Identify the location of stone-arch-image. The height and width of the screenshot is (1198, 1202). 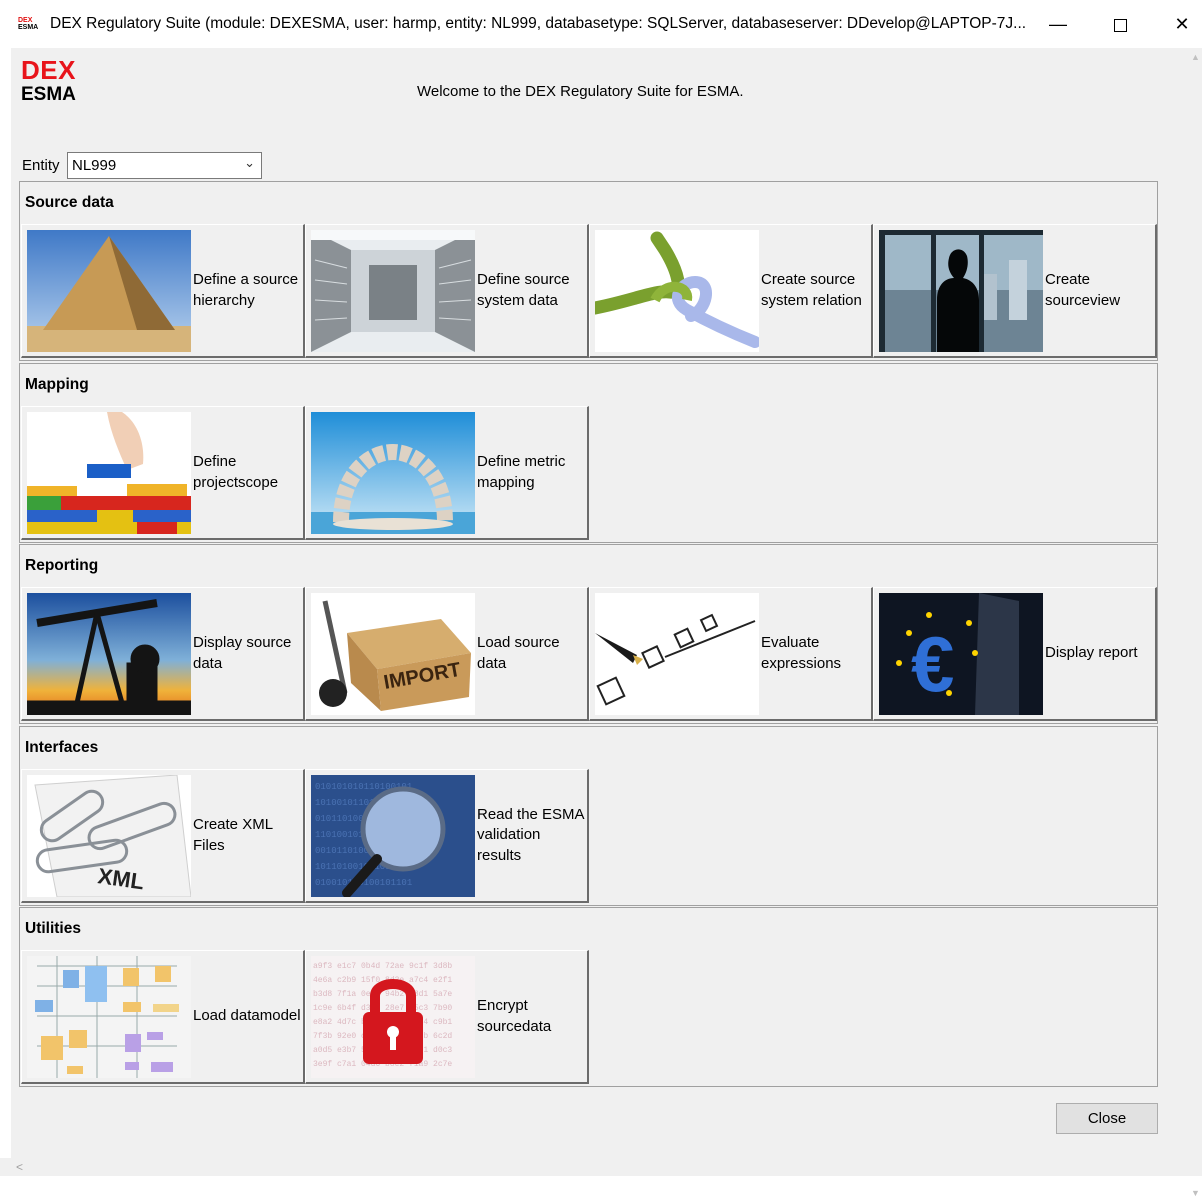
(393, 473).